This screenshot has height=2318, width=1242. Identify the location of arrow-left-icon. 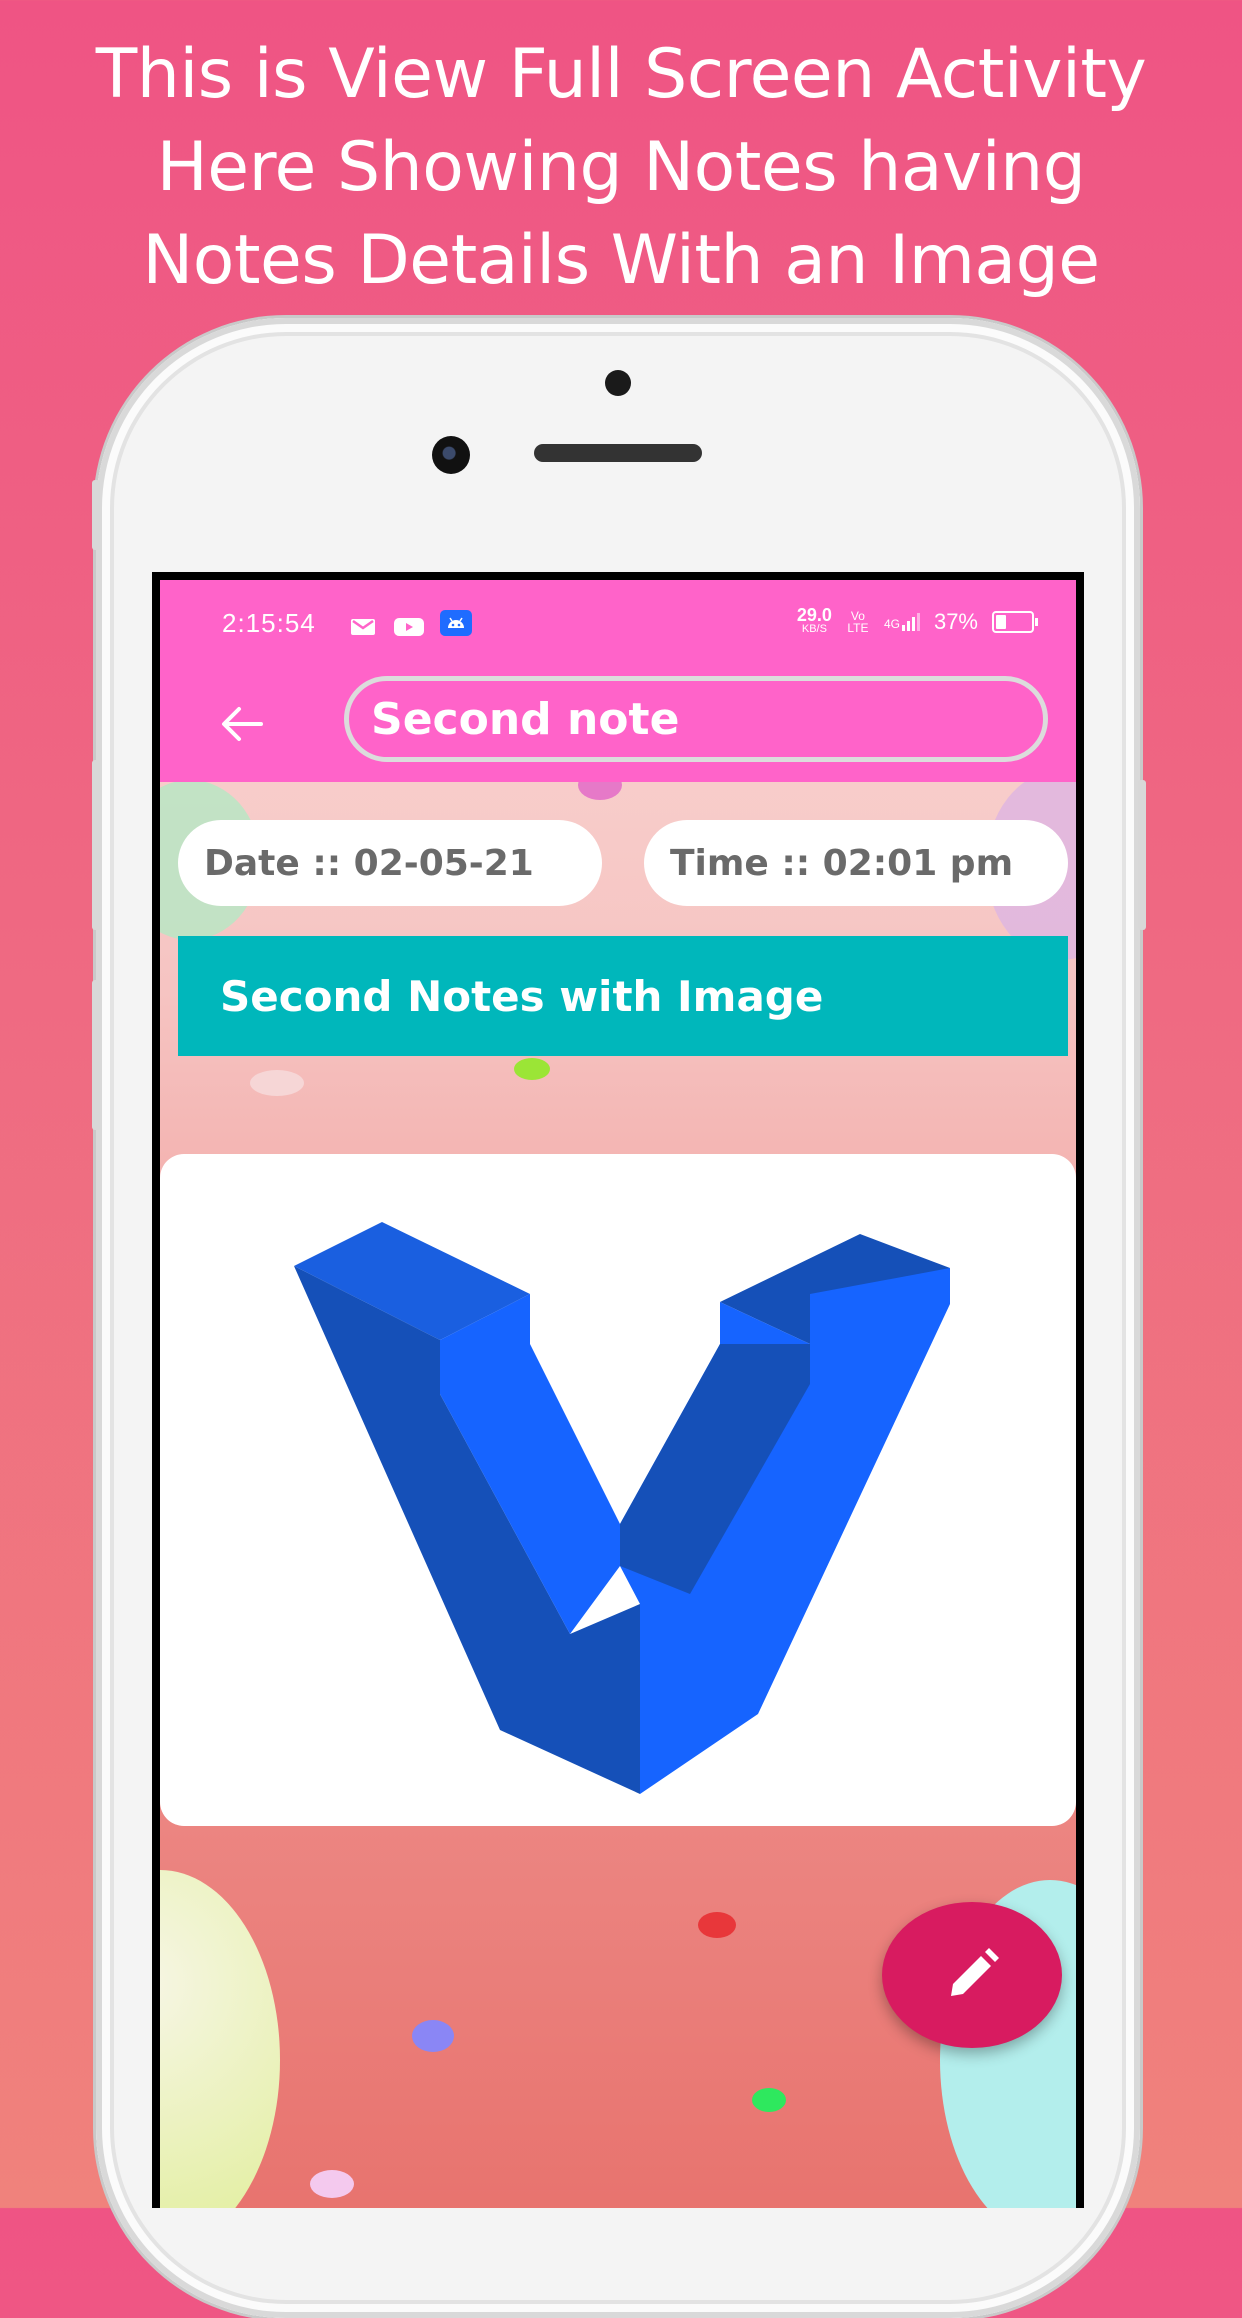
(242, 724).